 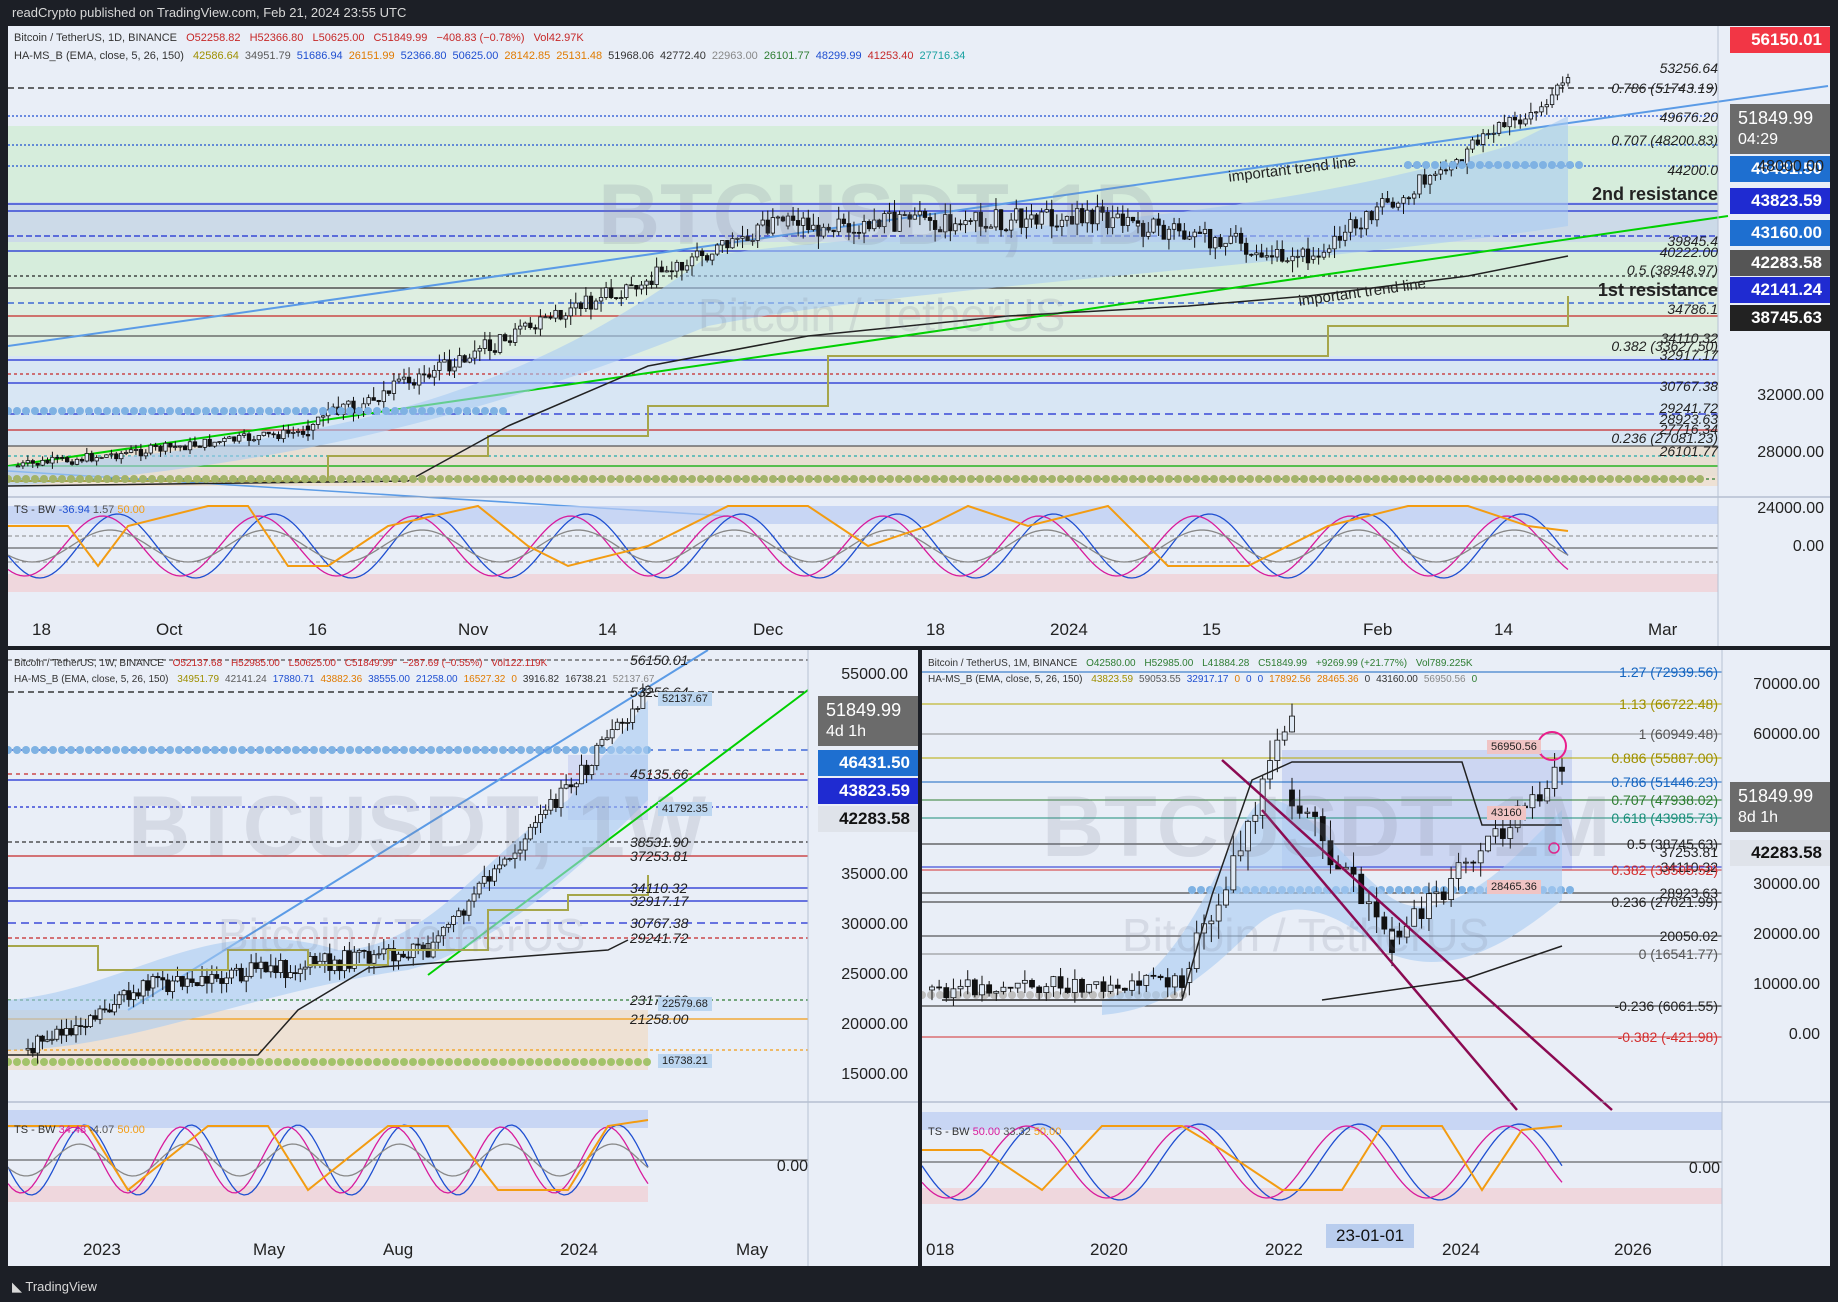 What do you see at coordinates (402, 935) in the screenshot?
I see `weekly-watermark-sub: Bitcoin / TetherUS` at bounding box center [402, 935].